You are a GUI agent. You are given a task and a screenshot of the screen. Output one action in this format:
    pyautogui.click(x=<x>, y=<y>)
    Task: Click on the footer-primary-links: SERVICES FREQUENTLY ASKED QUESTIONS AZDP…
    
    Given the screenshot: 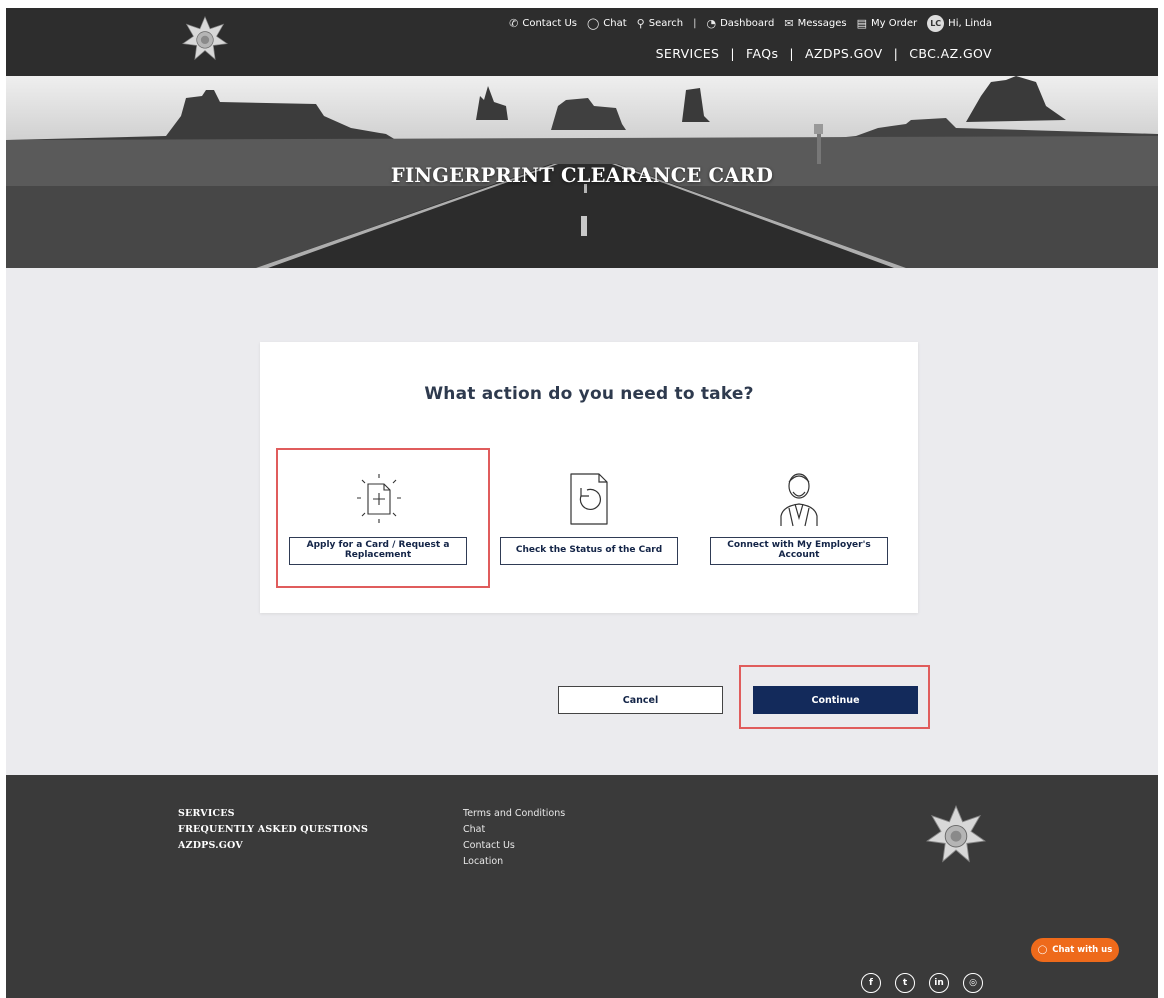 What is the action you would take?
    pyautogui.click(x=273, y=829)
    